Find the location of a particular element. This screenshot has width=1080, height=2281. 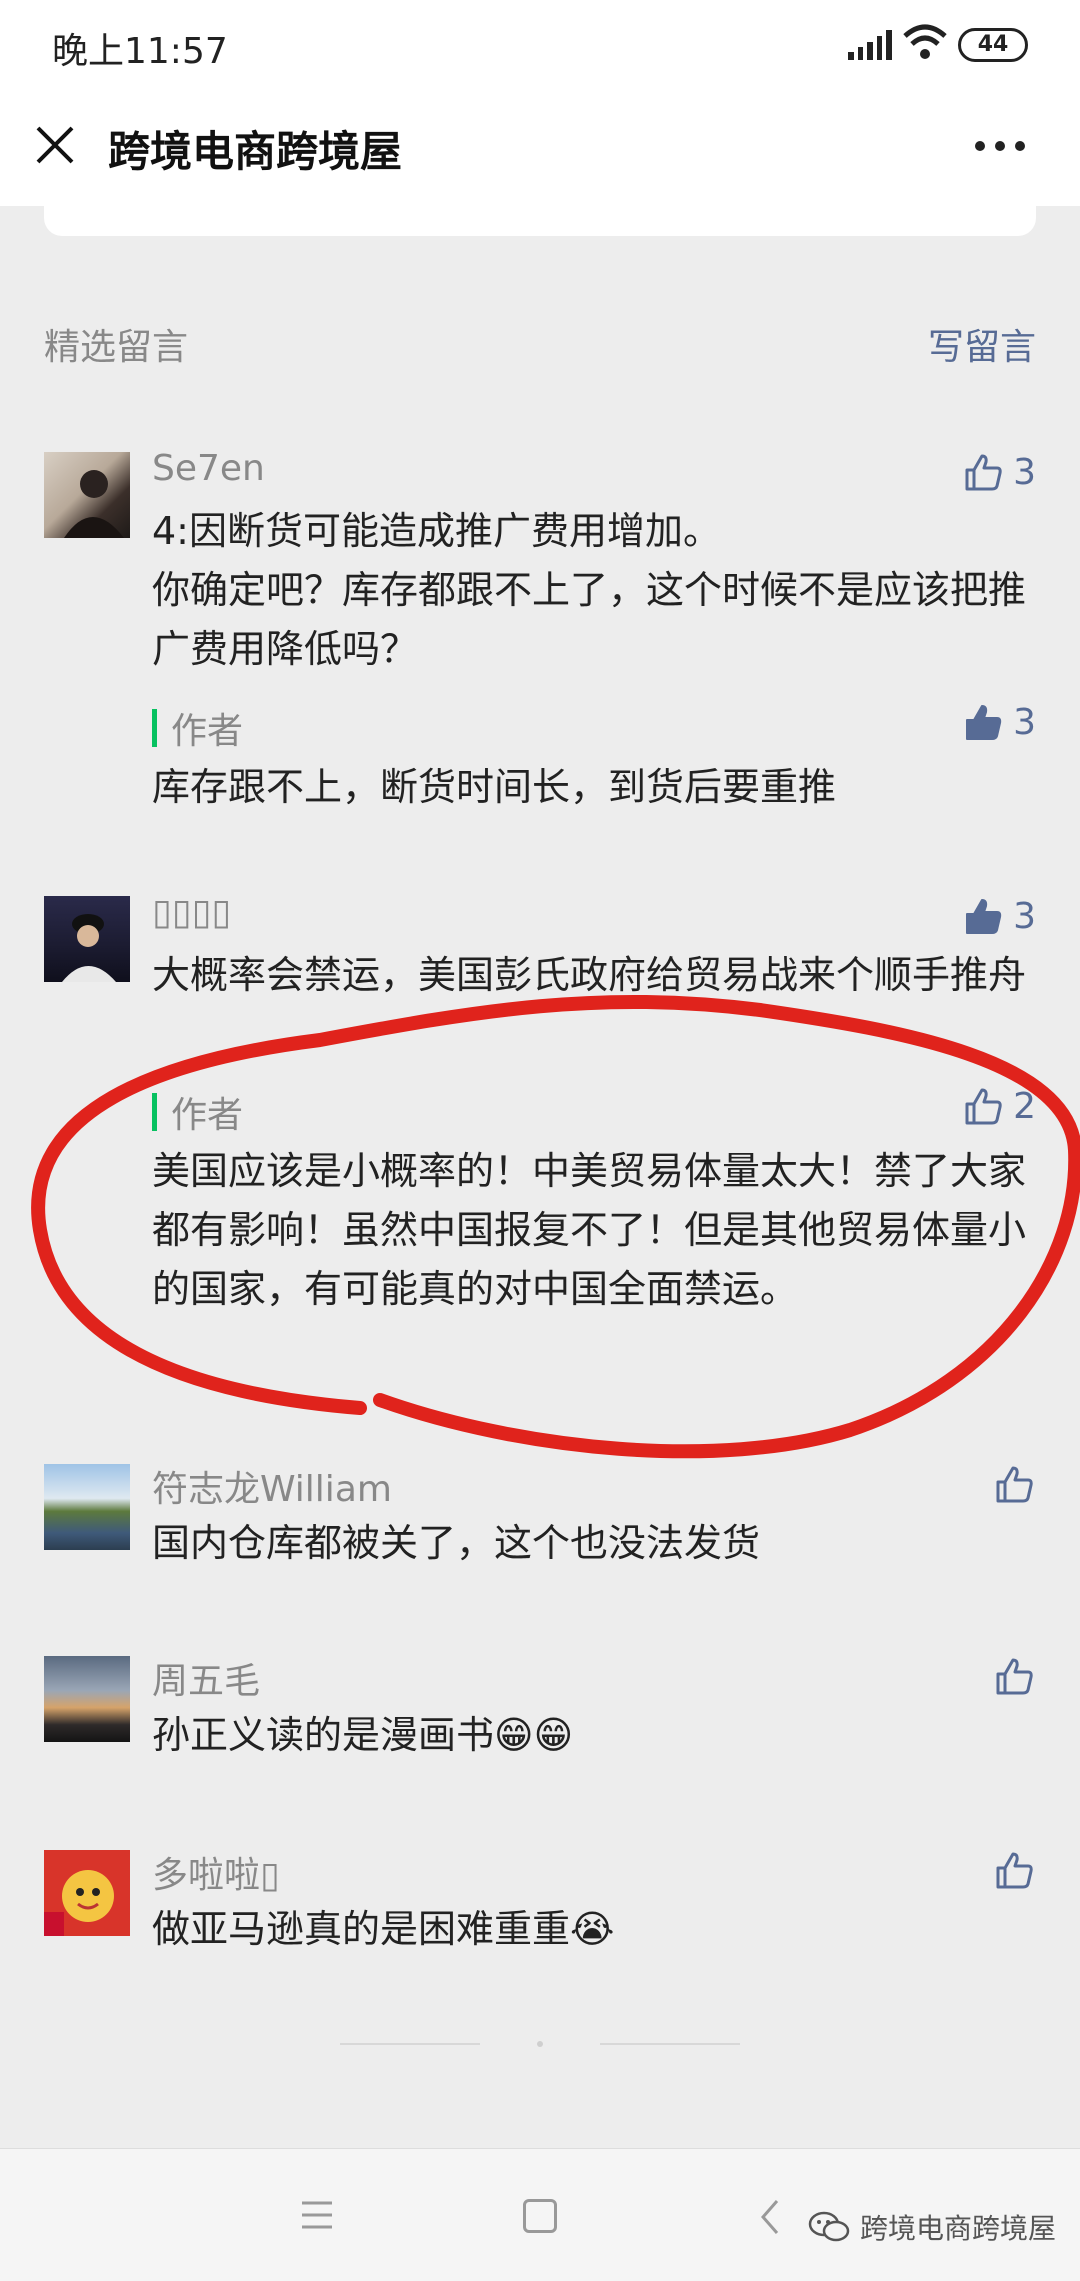

like-count: 2 is located at coordinates (1024, 1106).